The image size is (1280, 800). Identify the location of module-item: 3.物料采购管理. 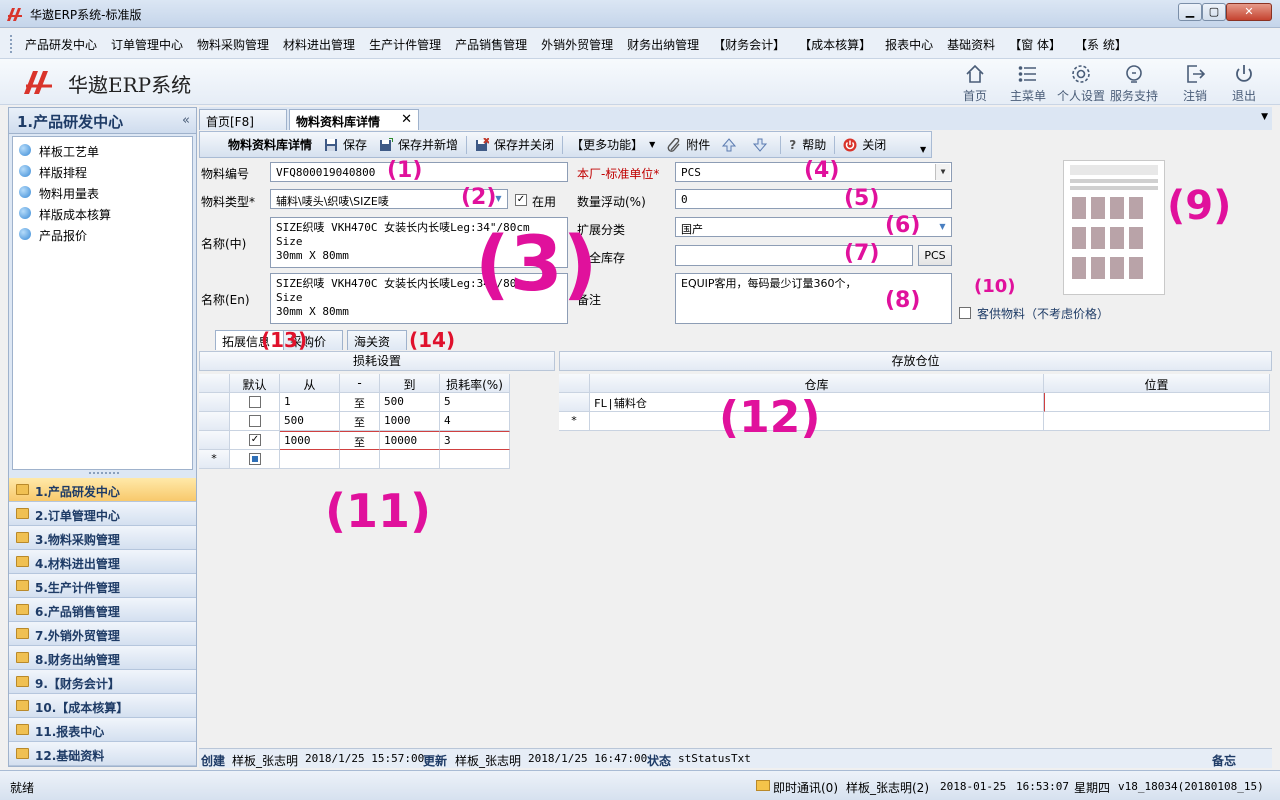
(102, 538).